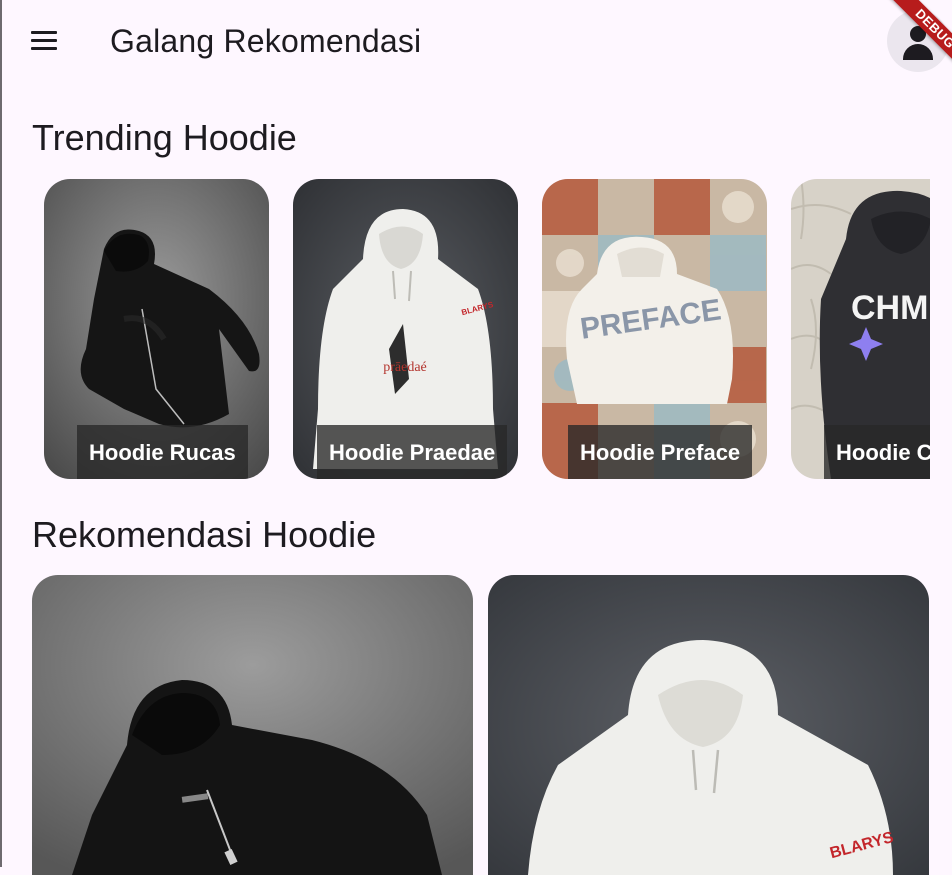 The height and width of the screenshot is (875, 952). Describe the element at coordinates (156, 329) in the screenshot. I see `trending-card: Hoodie Rucas` at that location.